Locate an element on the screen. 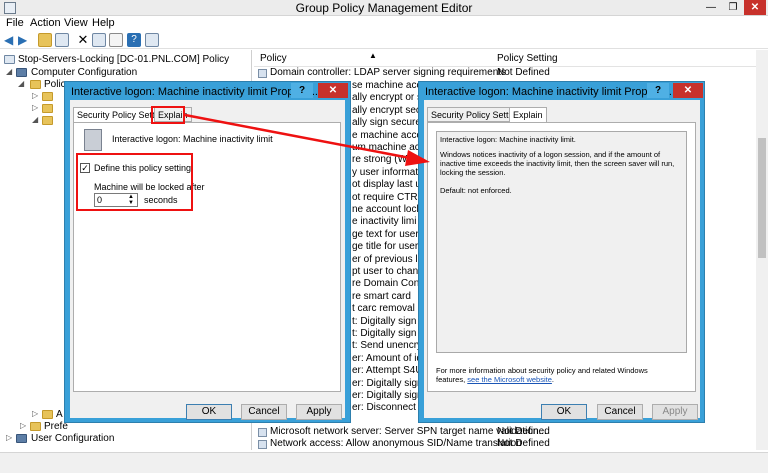 The height and width of the screenshot is (473, 768). policy-name-fragment: se machine acco is located at coordinates (390, 85).